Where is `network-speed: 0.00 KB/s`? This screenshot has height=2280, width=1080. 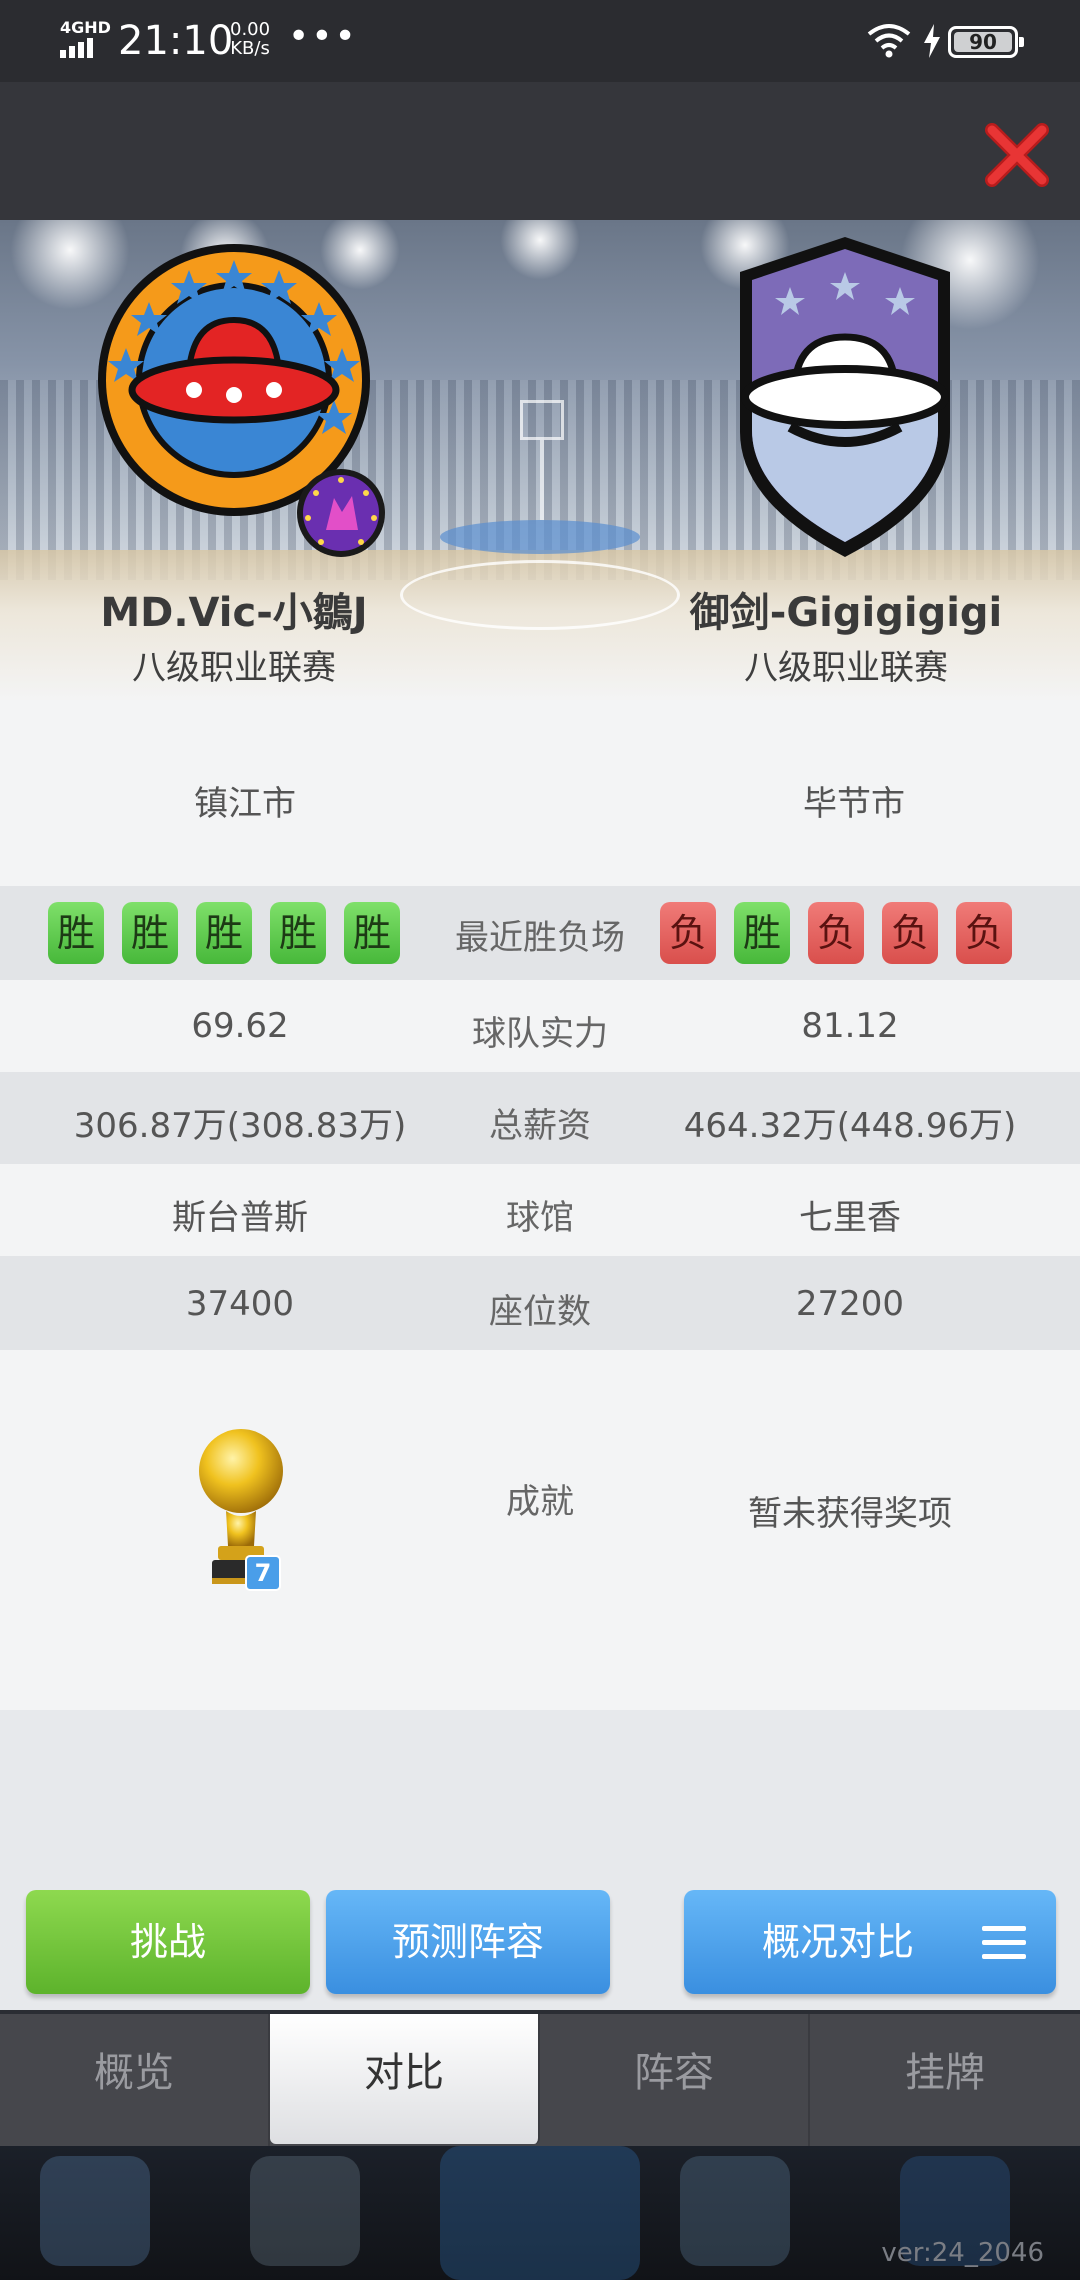 network-speed: 0.00 KB/s is located at coordinates (250, 39).